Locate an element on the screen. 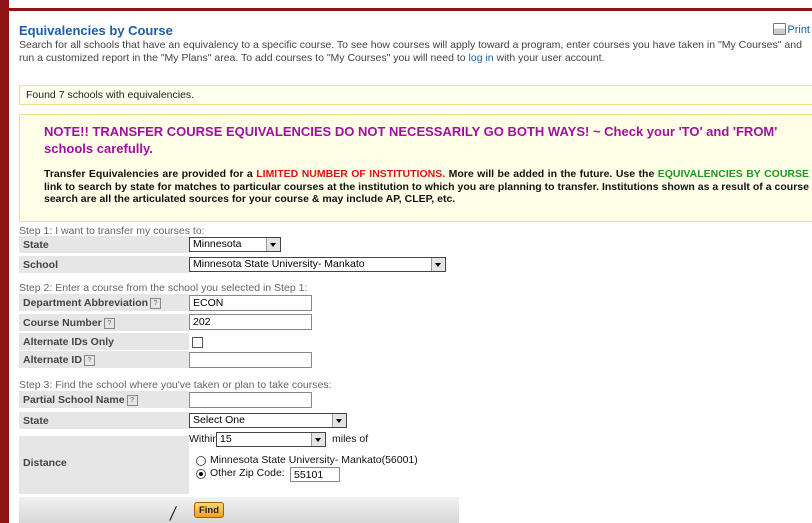 This screenshot has width=812, height=523. course-label: Course Number? is located at coordinates (104, 322).